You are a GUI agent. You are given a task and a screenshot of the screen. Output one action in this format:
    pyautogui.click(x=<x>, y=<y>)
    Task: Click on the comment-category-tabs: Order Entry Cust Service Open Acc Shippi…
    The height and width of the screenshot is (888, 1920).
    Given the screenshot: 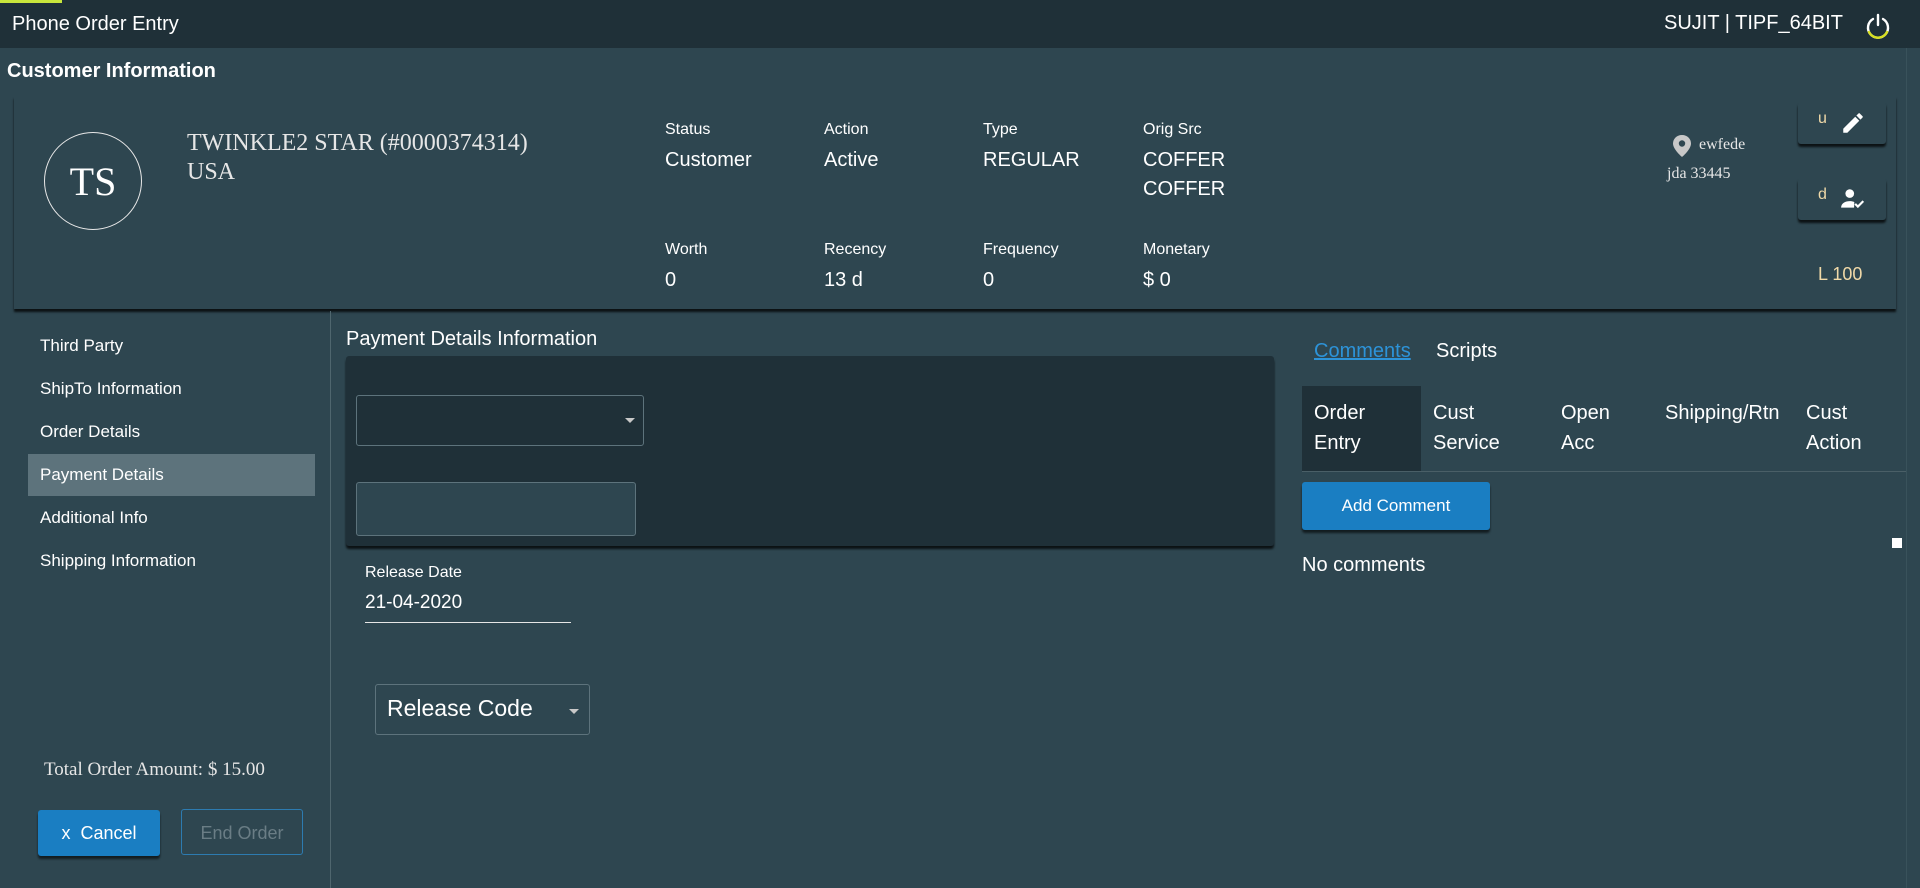 What is the action you would take?
    pyautogui.click(x=1605, y=429)
    